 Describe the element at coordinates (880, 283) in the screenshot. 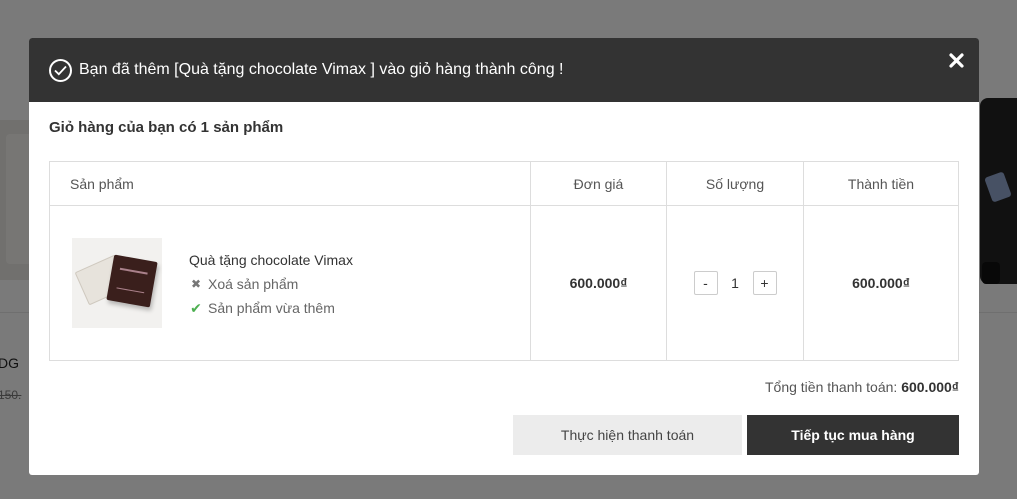

I see `line-total: 600.000₫` at that location.